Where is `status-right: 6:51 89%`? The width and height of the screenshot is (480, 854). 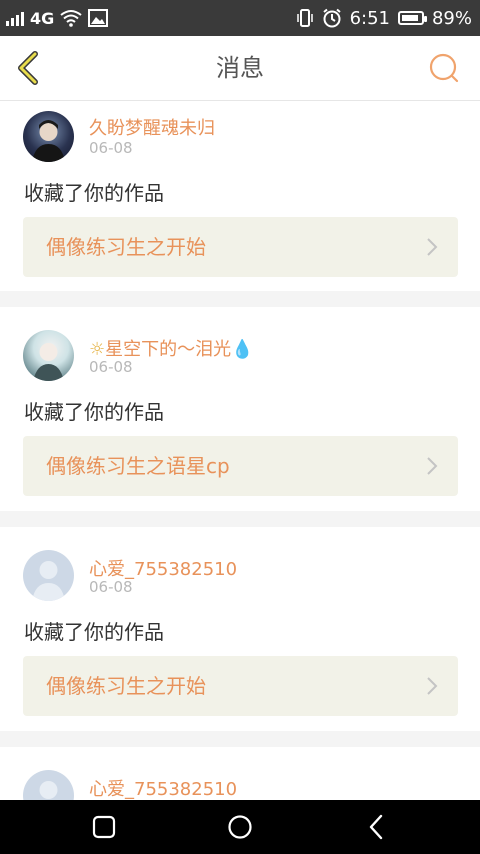
status-right: 6:51 89% is located at coordinates (384, 18).